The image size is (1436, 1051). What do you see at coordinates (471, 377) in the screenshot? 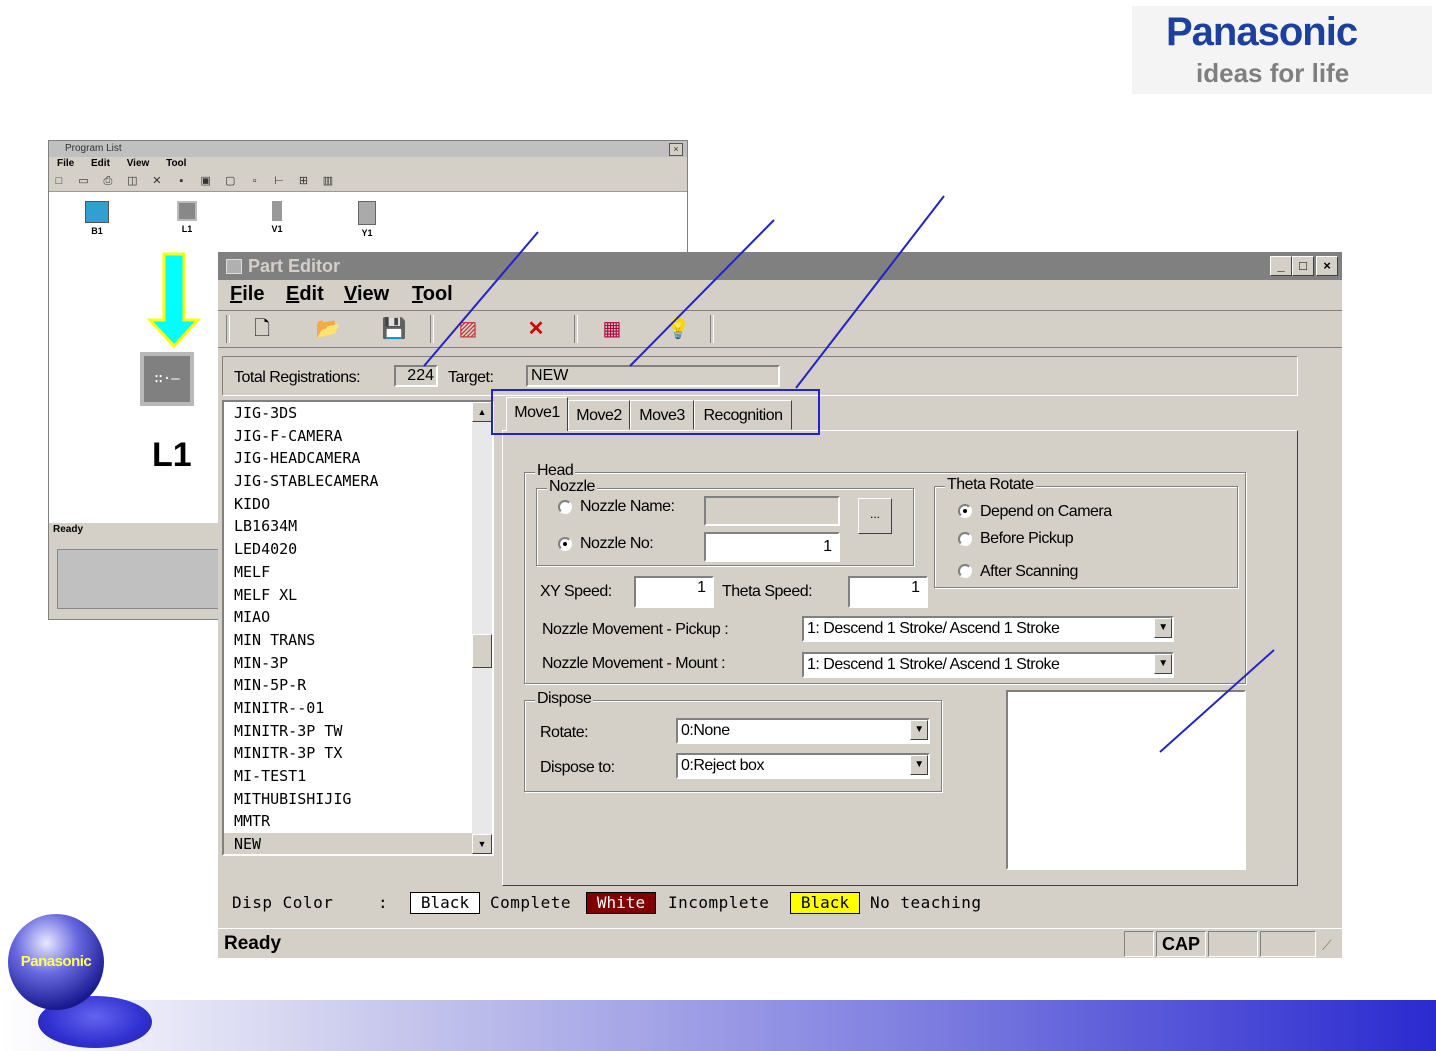
I see `target-label: Target:` at bounding box center [471, 377].